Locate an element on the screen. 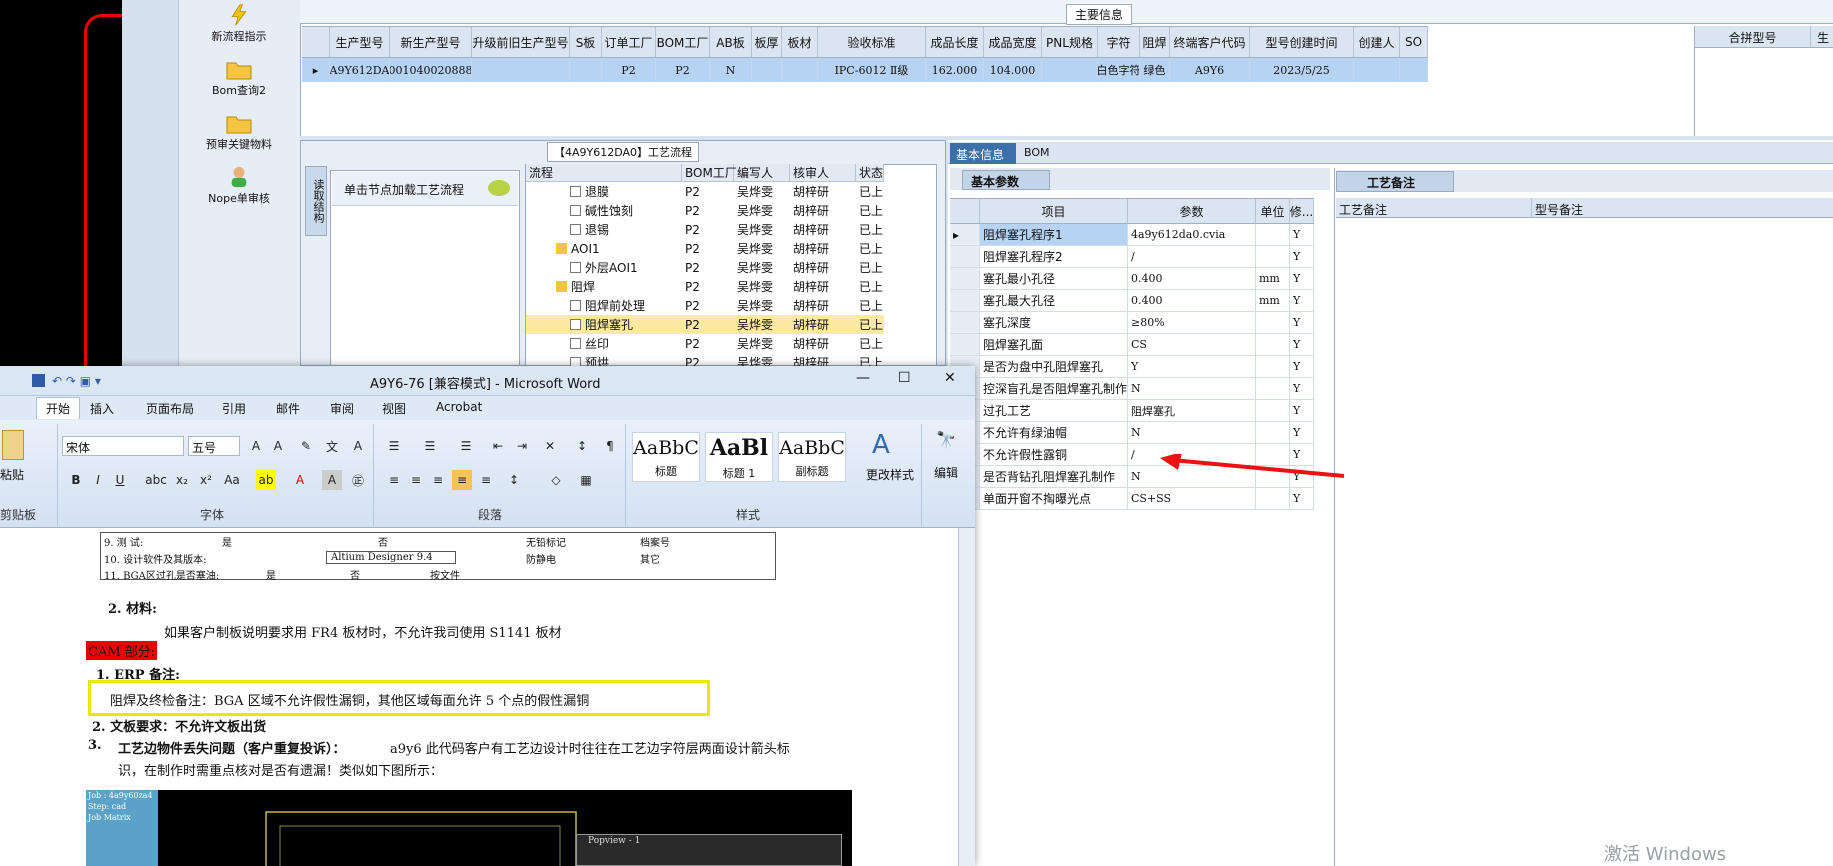 The width and height of the screenshot is (1833, 866). change-styles-icon: A is located at coordinates (881, 445).